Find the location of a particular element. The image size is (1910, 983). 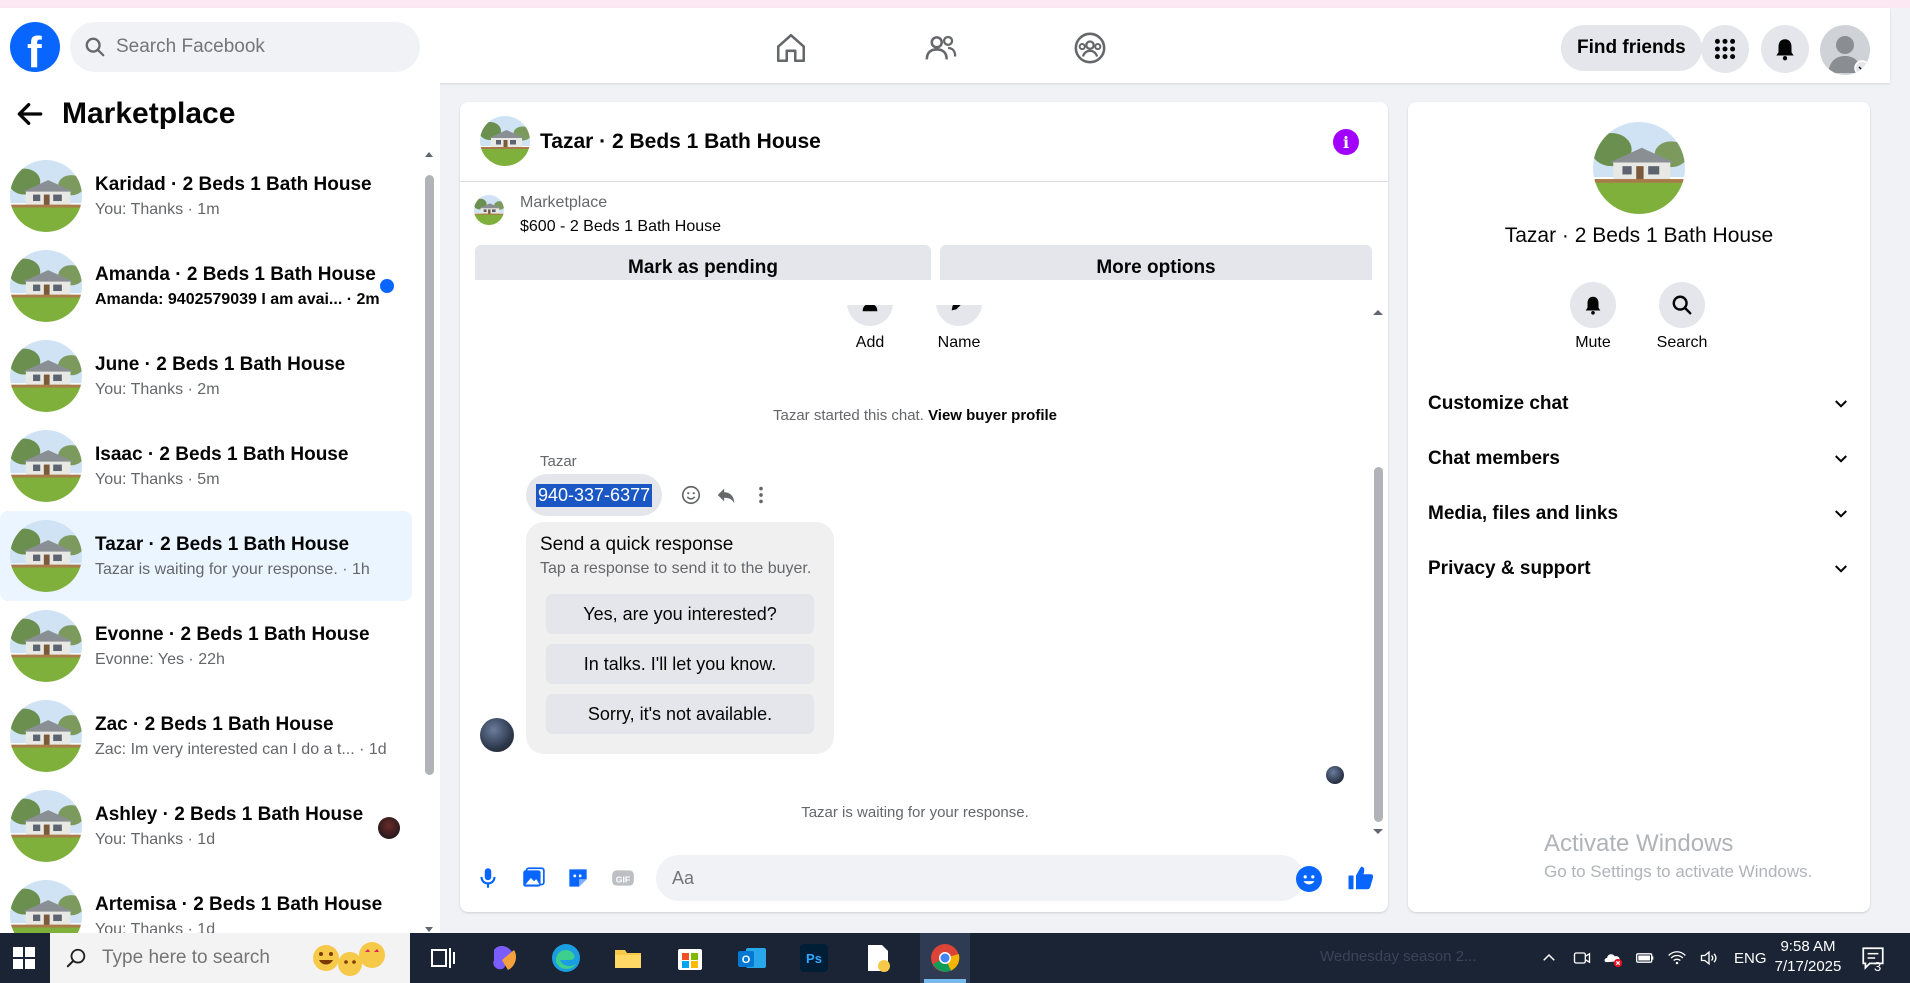

activate-windows-title: Activate Windows is located at coordinates (1639, 843).